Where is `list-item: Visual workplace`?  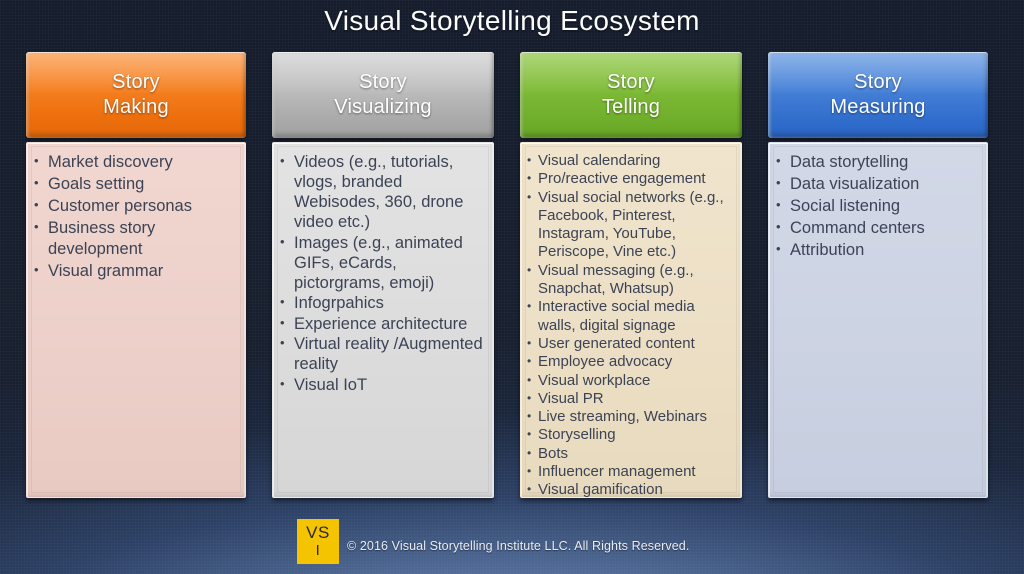 list-item: Visual workplace is located at coordinates (631, 380).